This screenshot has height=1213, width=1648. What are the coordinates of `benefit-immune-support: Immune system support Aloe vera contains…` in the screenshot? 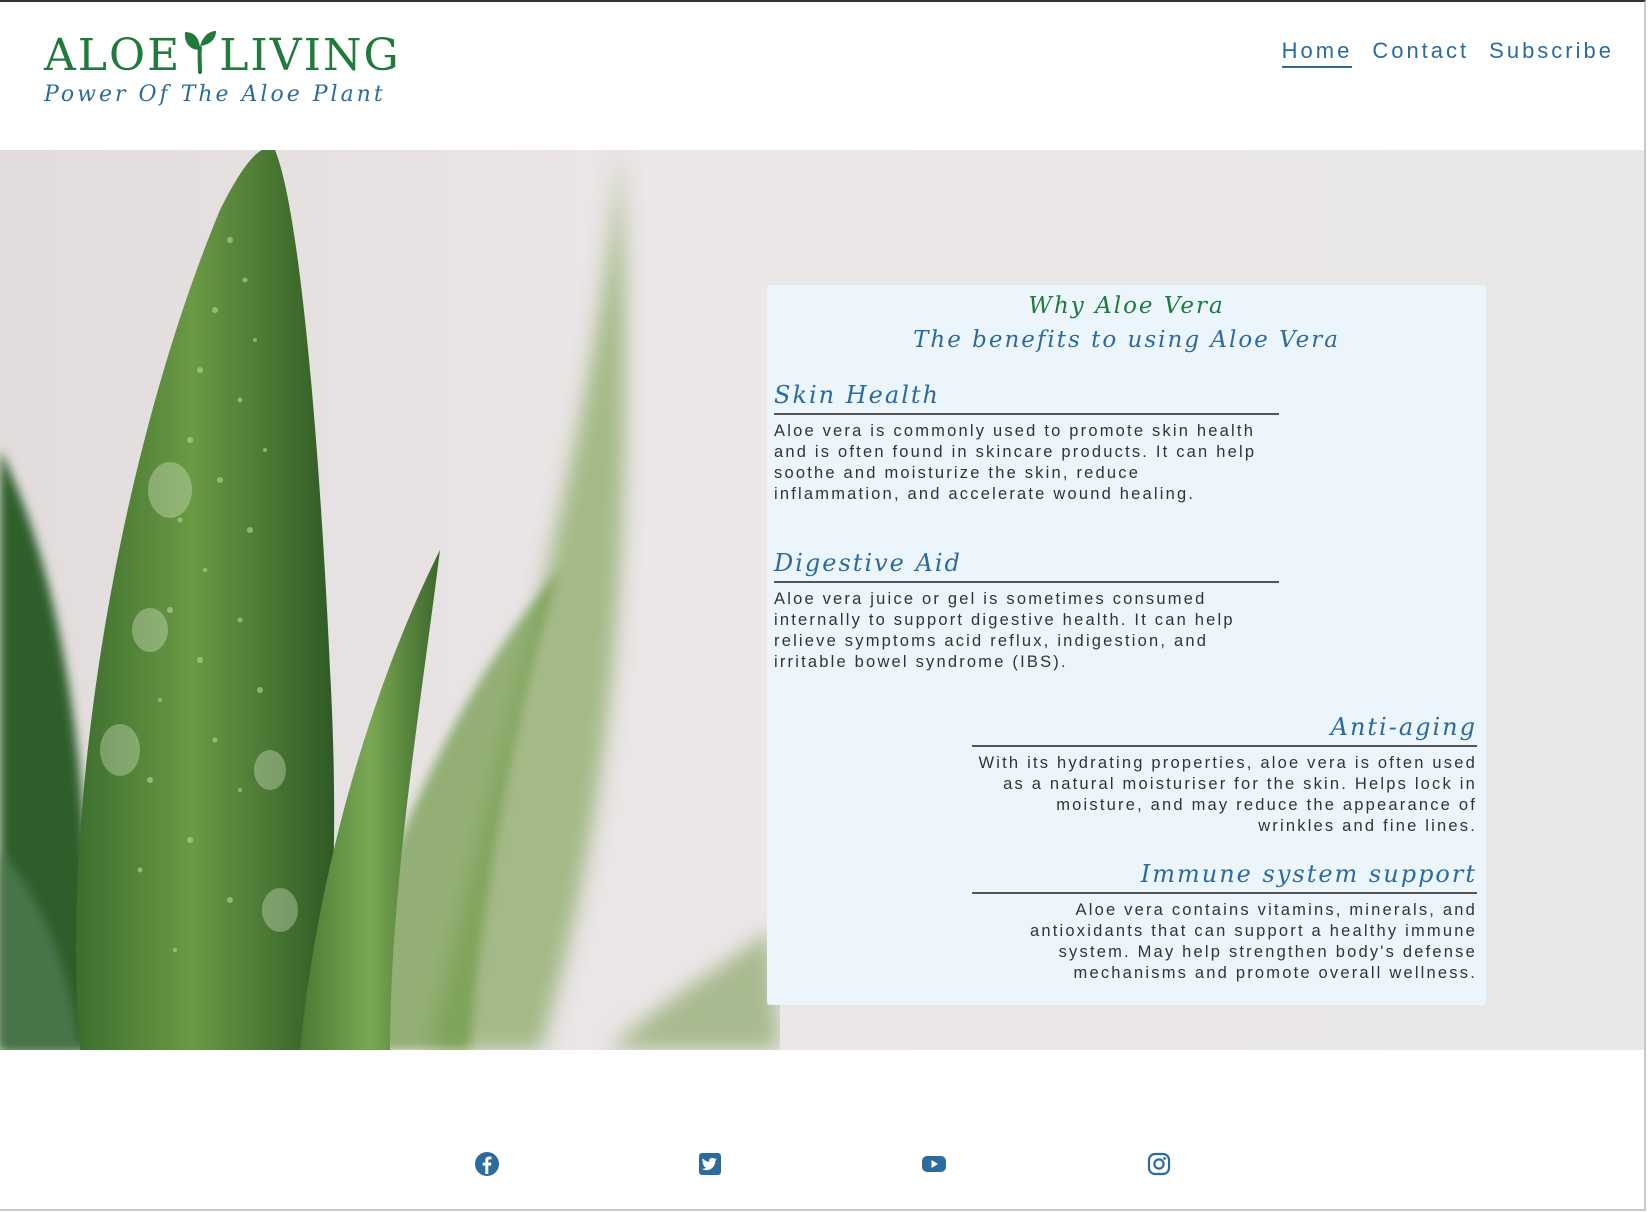 It's located at (1224, 922).